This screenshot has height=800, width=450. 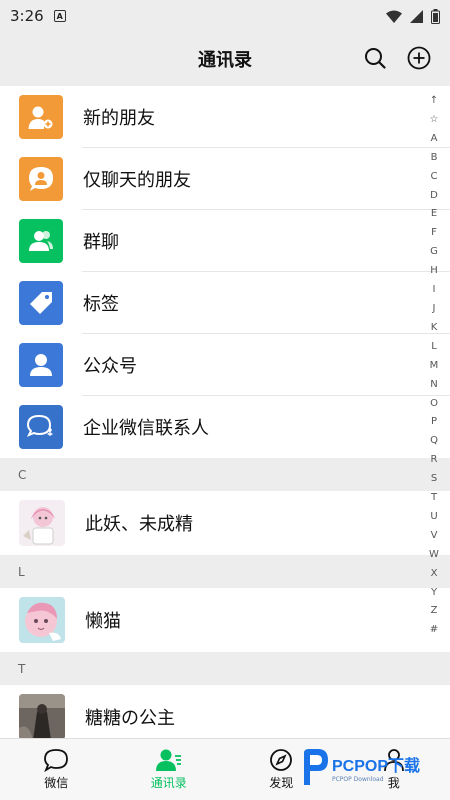 What do you see at coordinates (101, 242) in the screenshot?
I see `group-chats-label: 群聊` at bounding box center [101, 242].